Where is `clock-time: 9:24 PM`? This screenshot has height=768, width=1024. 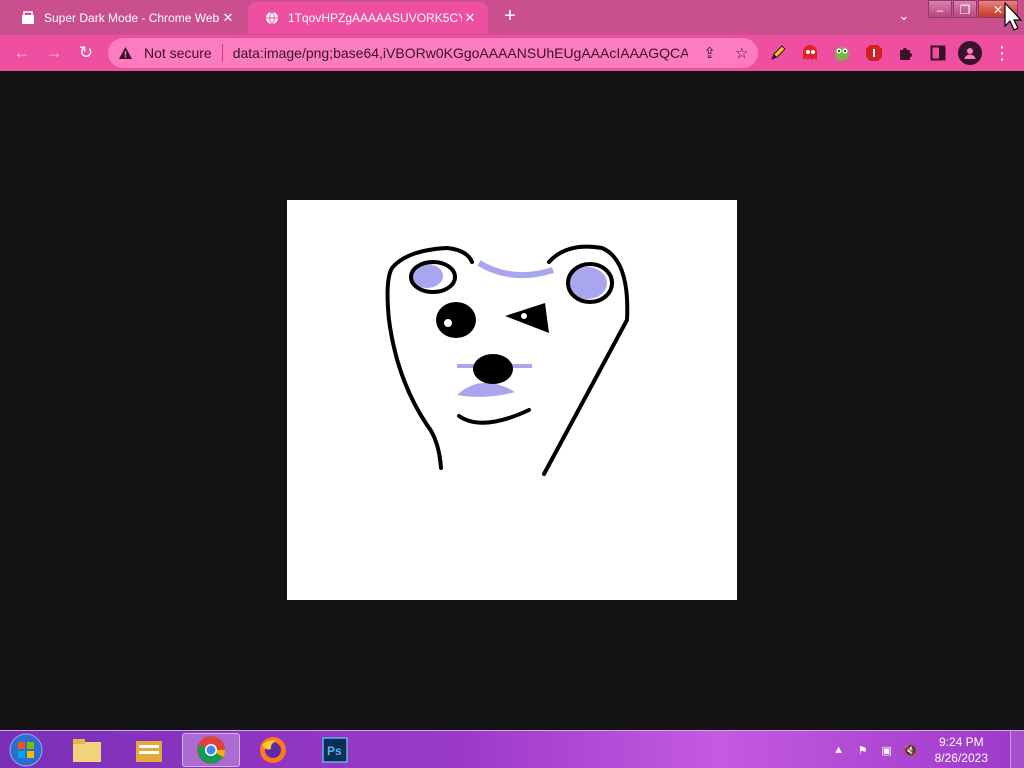
clock-time: 9:24 PM is located at coordinates (961, 742).